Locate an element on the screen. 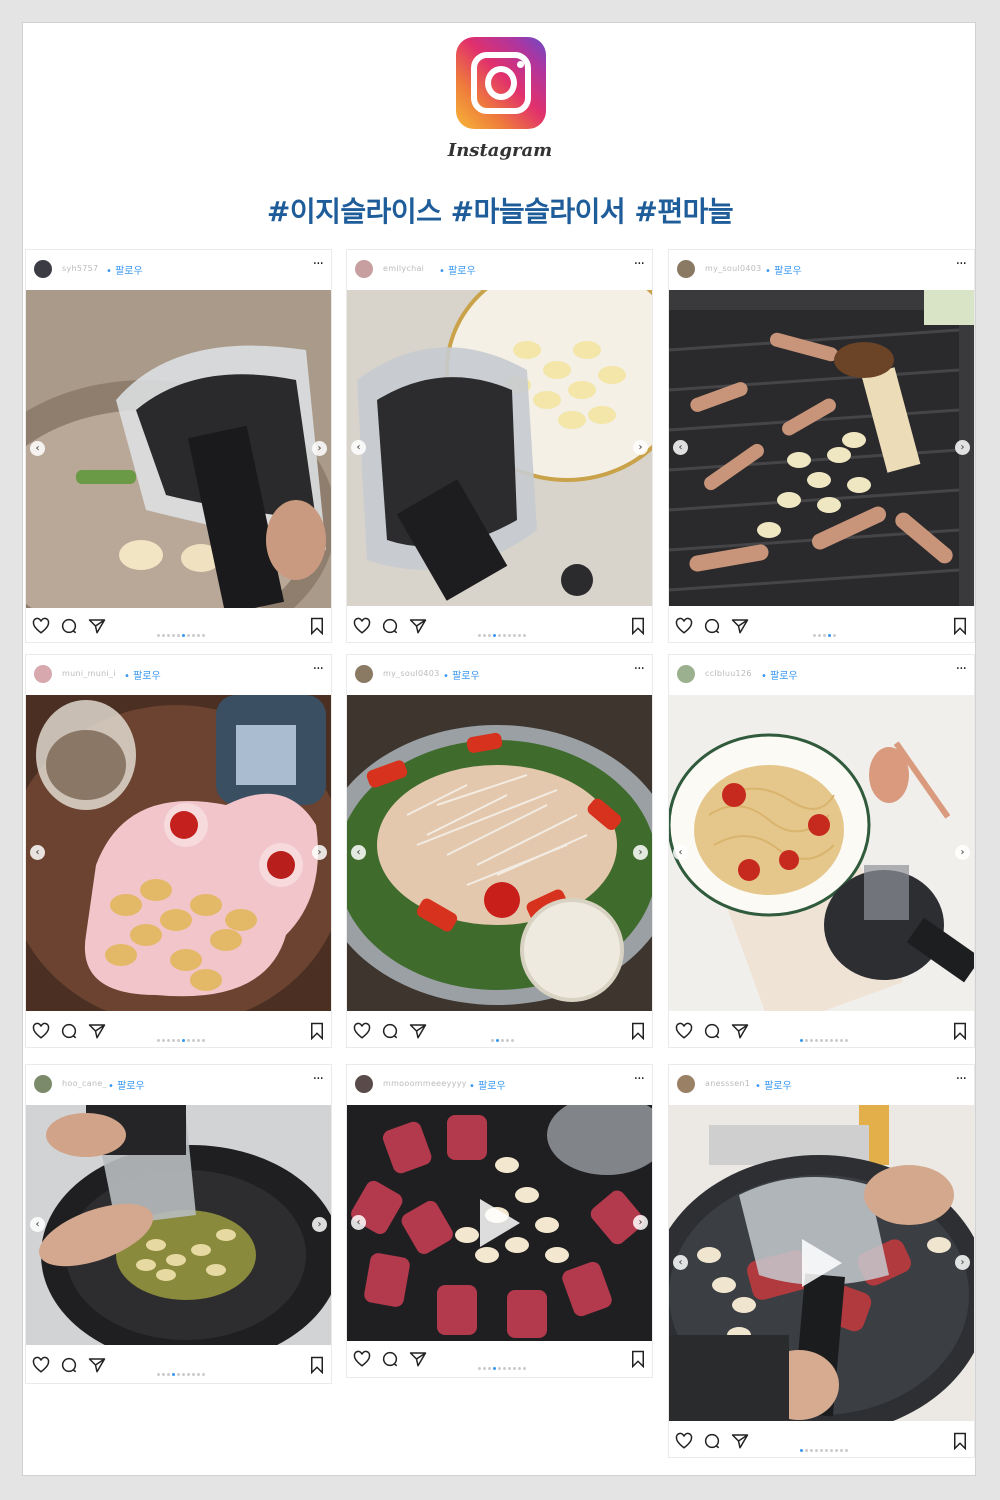 The width and height of the screenshot is (1000, 1500). username: hoo_cane_ is located at coordinates (84, 1083).